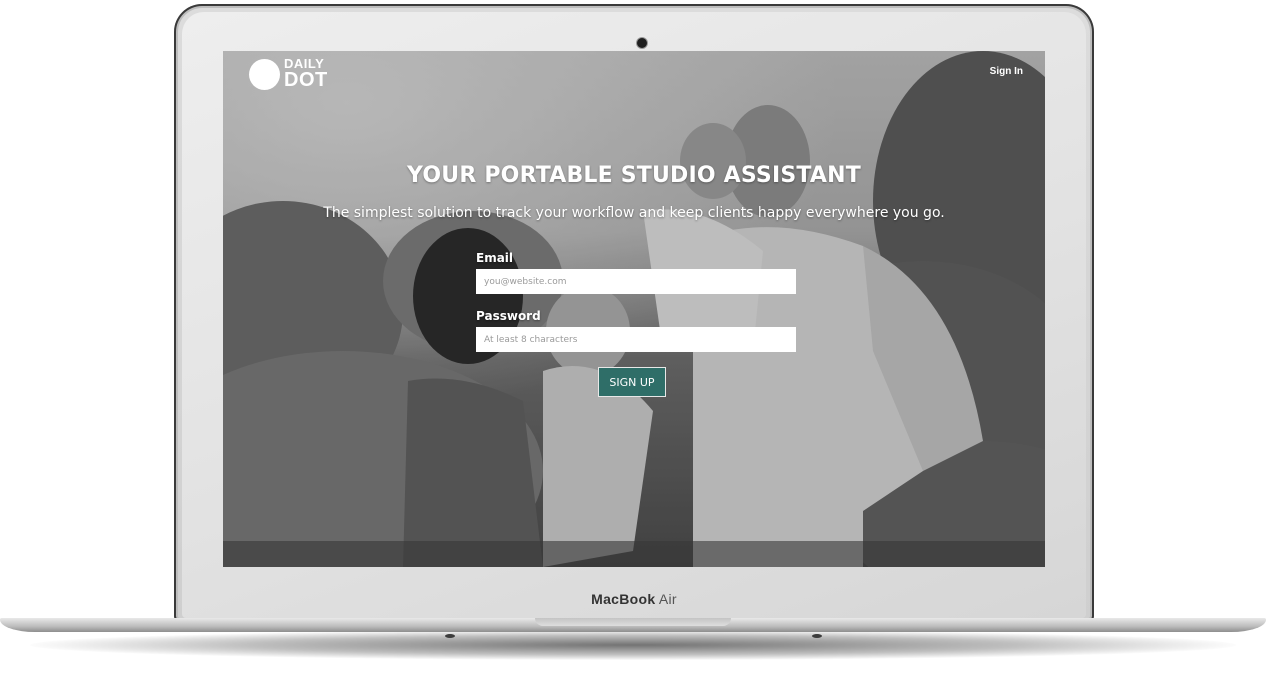 This screenshot has height=673, width=1266. I want to click on logo: DAILY DOT, so click(288, 73).